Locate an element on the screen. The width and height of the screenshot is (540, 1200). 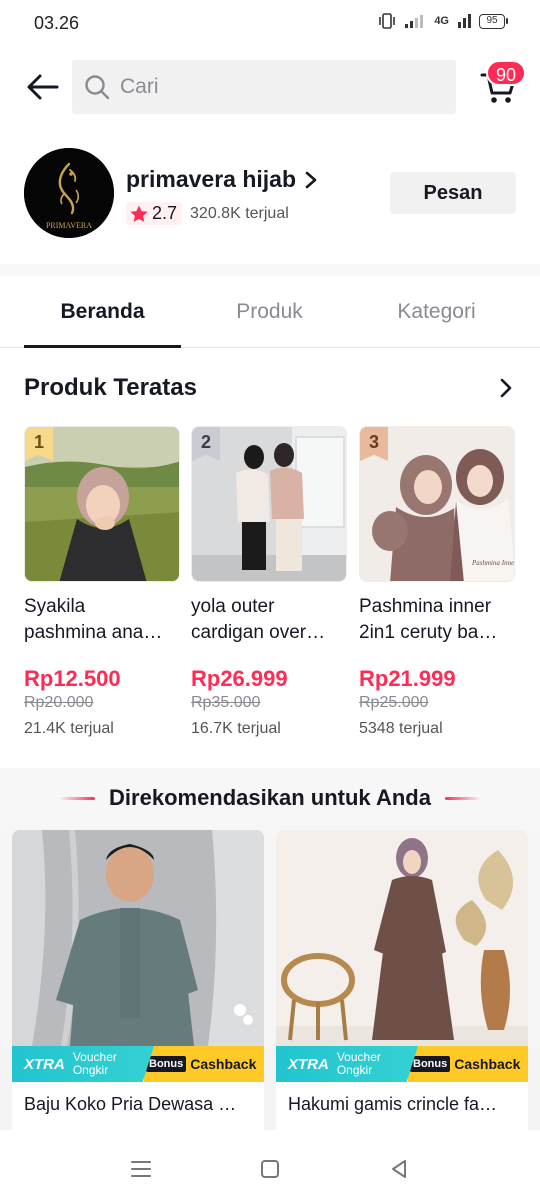
status-icons: 4G 95 is located at coordinates (443, 21).